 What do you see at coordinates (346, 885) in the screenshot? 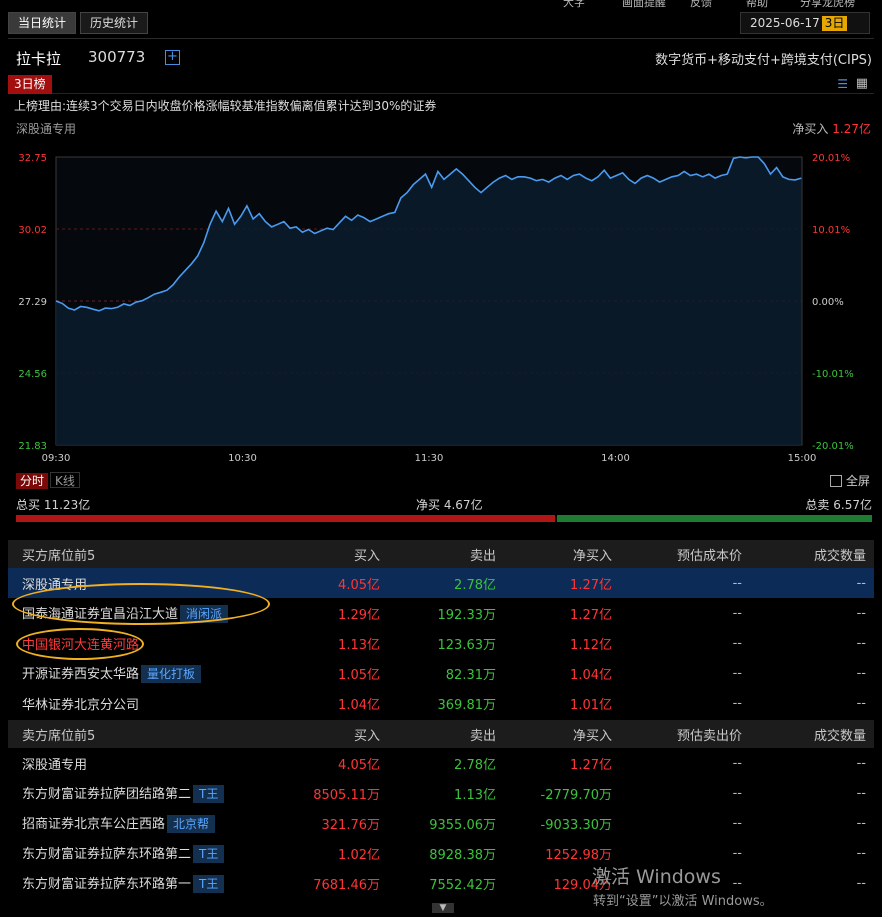
I see `buy-amount: 7681.46万` at bounding box center [346, 885].